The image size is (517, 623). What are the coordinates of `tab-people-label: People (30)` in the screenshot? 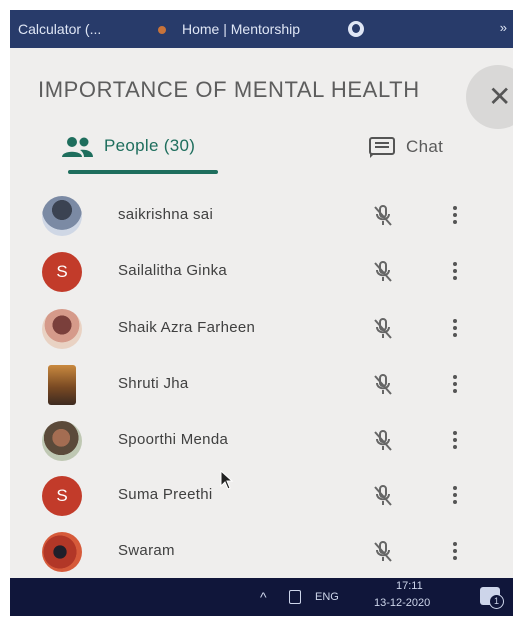 It's located at (150, 145).